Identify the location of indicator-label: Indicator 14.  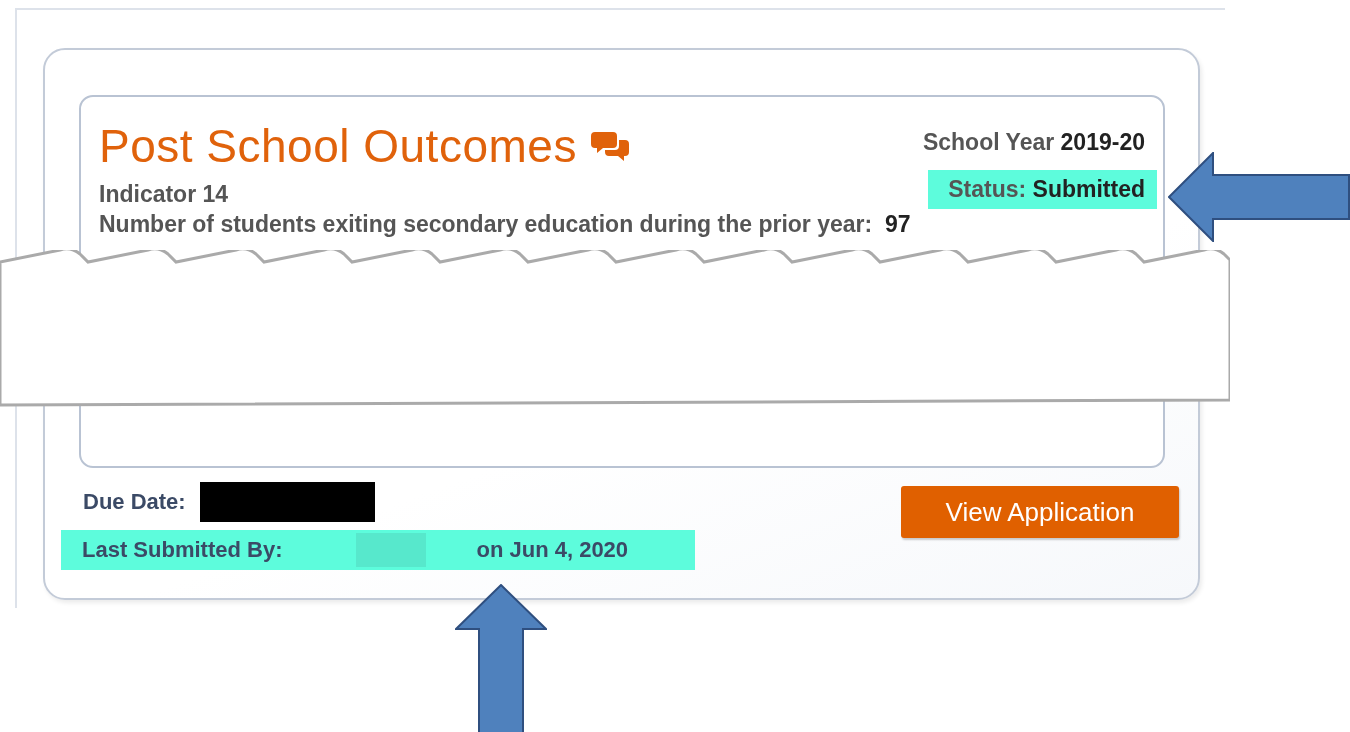
(164, 194).